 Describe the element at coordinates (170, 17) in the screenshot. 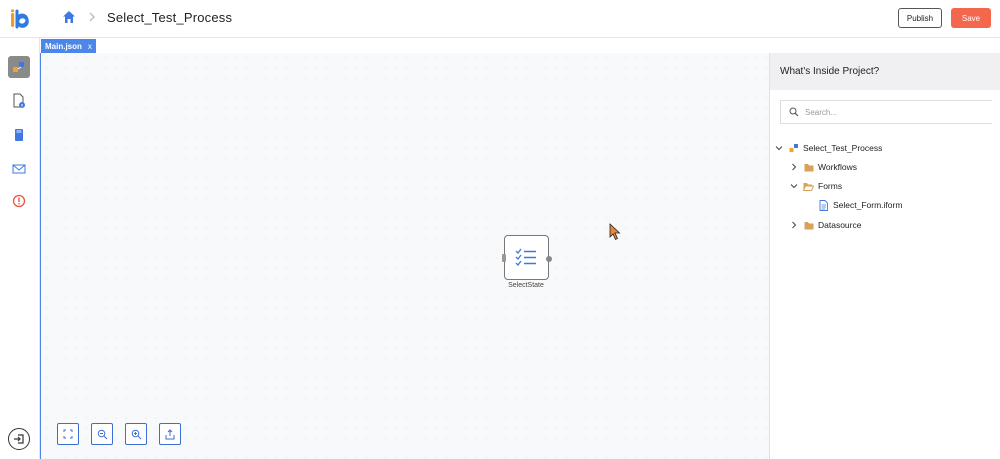

I see `page-title: Select_Test_Process` at that location.